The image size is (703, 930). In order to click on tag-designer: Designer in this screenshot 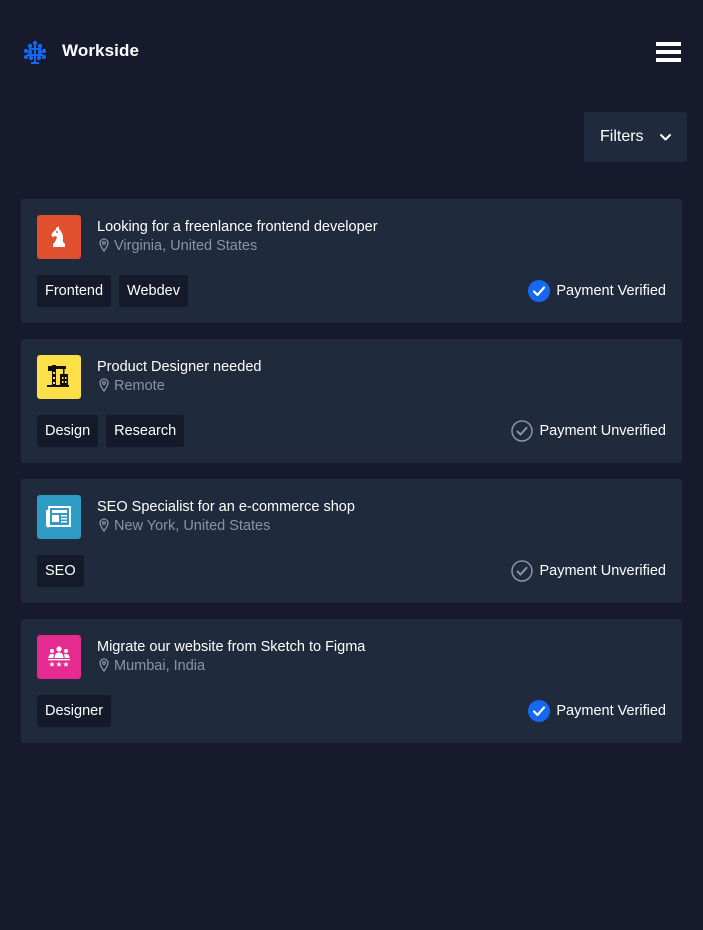, I will do `click(74, 711)`.